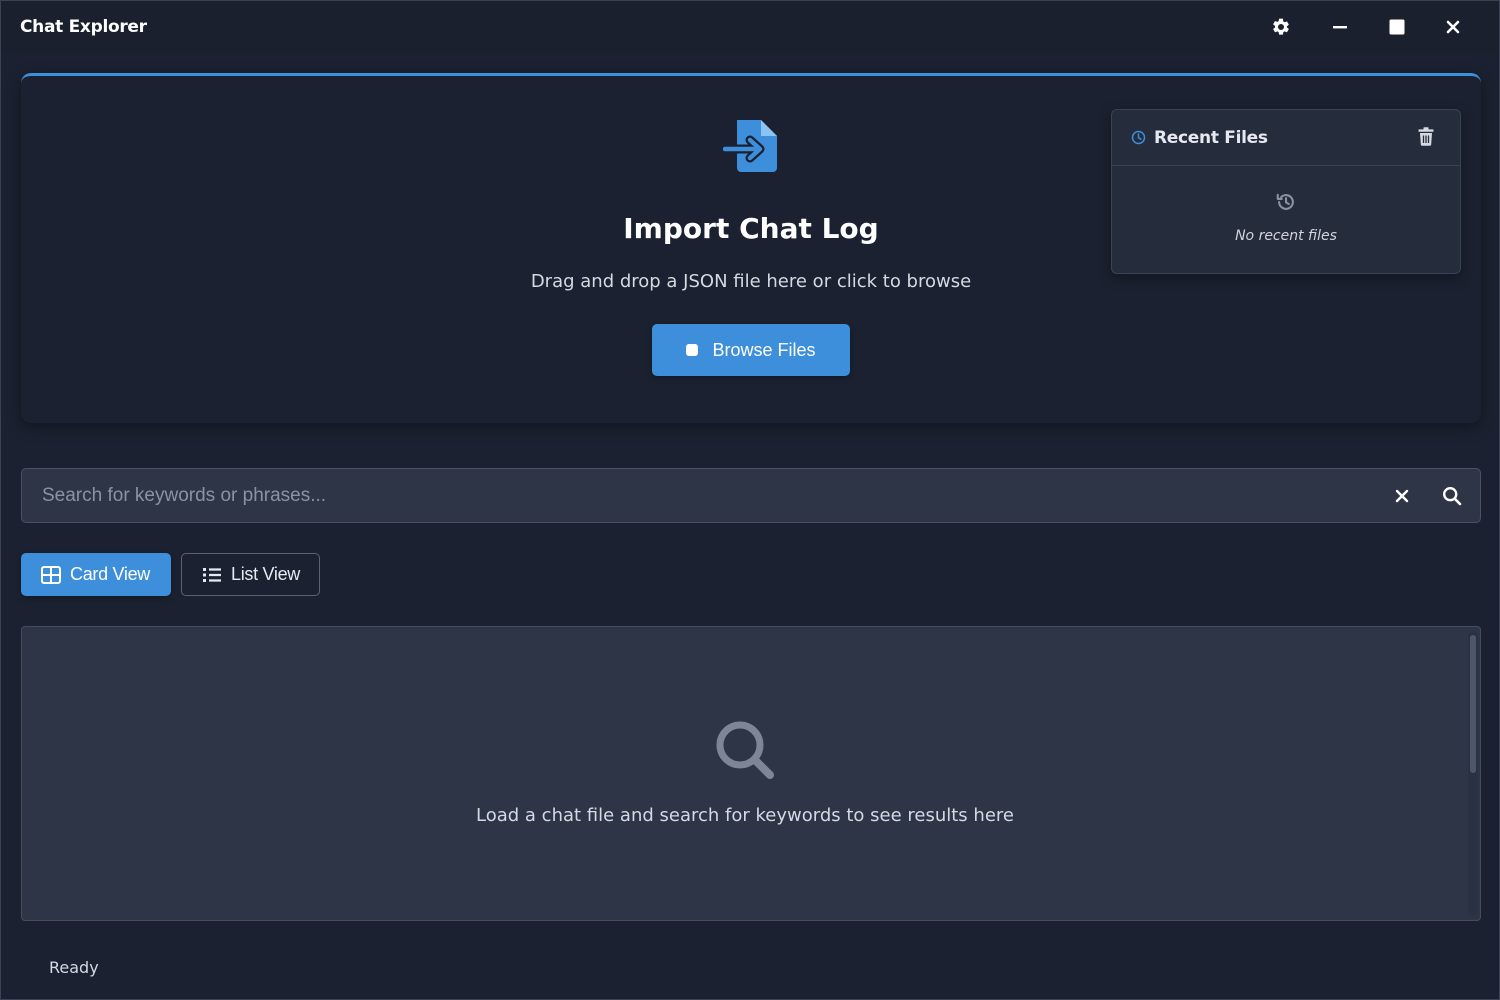 This screenshot has height=1000, width=1500. I want to click on results-scrollbar, so click(1473, 773).